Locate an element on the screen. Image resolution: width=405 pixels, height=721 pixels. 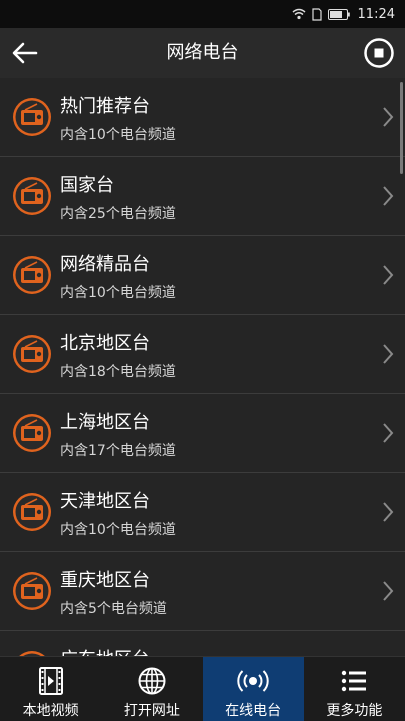
station-row-7: 广东地区台 is located at coordinates (202, 643).